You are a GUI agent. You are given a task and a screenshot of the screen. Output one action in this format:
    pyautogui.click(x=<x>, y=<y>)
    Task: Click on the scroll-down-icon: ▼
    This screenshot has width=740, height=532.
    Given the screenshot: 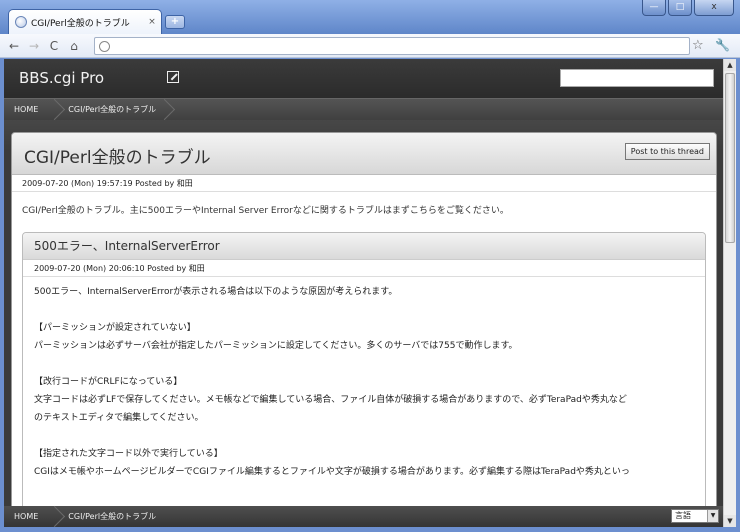 What is the action you would take?
    pyautogui.click(x=730, y=521)
    